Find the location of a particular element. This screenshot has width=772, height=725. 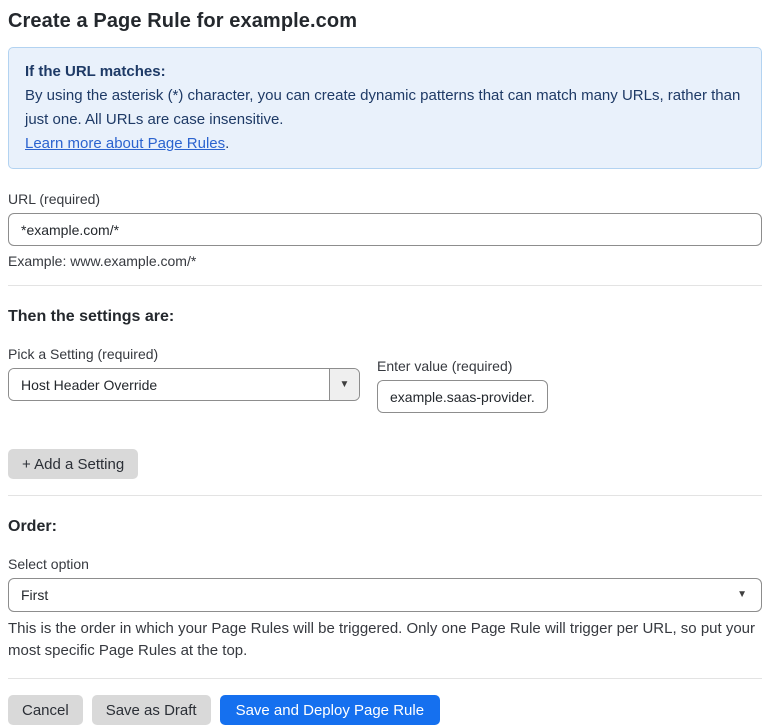

link-suffix: . is located at coordinates (227, 143).